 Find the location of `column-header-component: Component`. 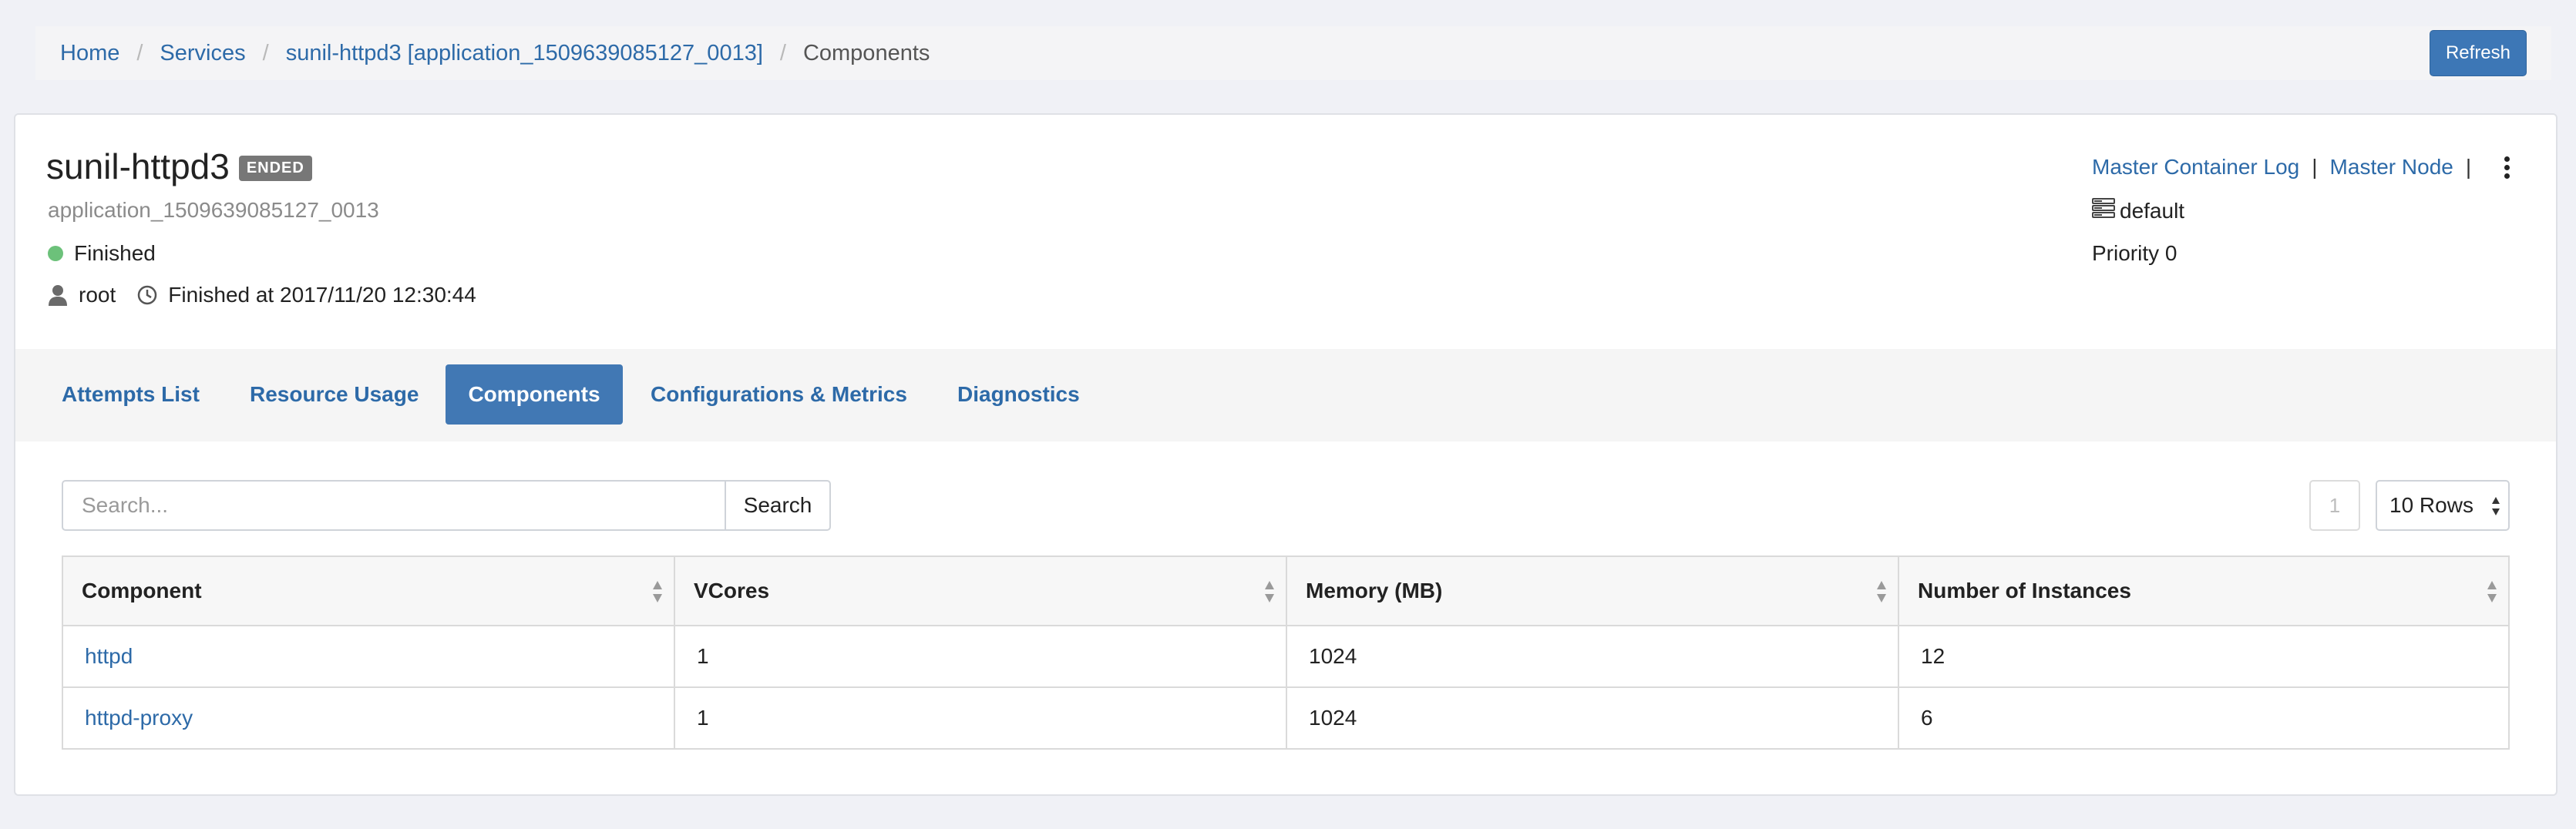

column-header-component: Component is located at coordinates (368, 590).